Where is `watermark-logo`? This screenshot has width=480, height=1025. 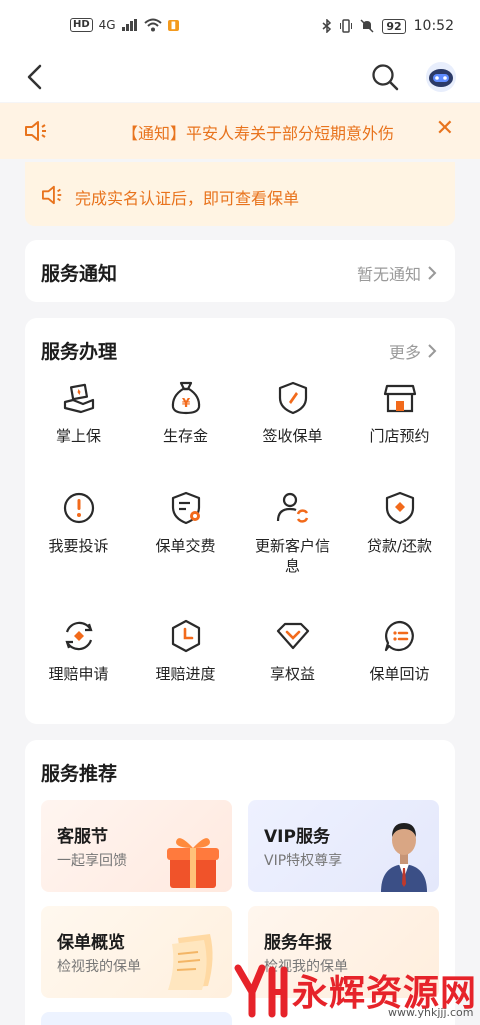 watermark-logo is located at coordinates (261, 991).